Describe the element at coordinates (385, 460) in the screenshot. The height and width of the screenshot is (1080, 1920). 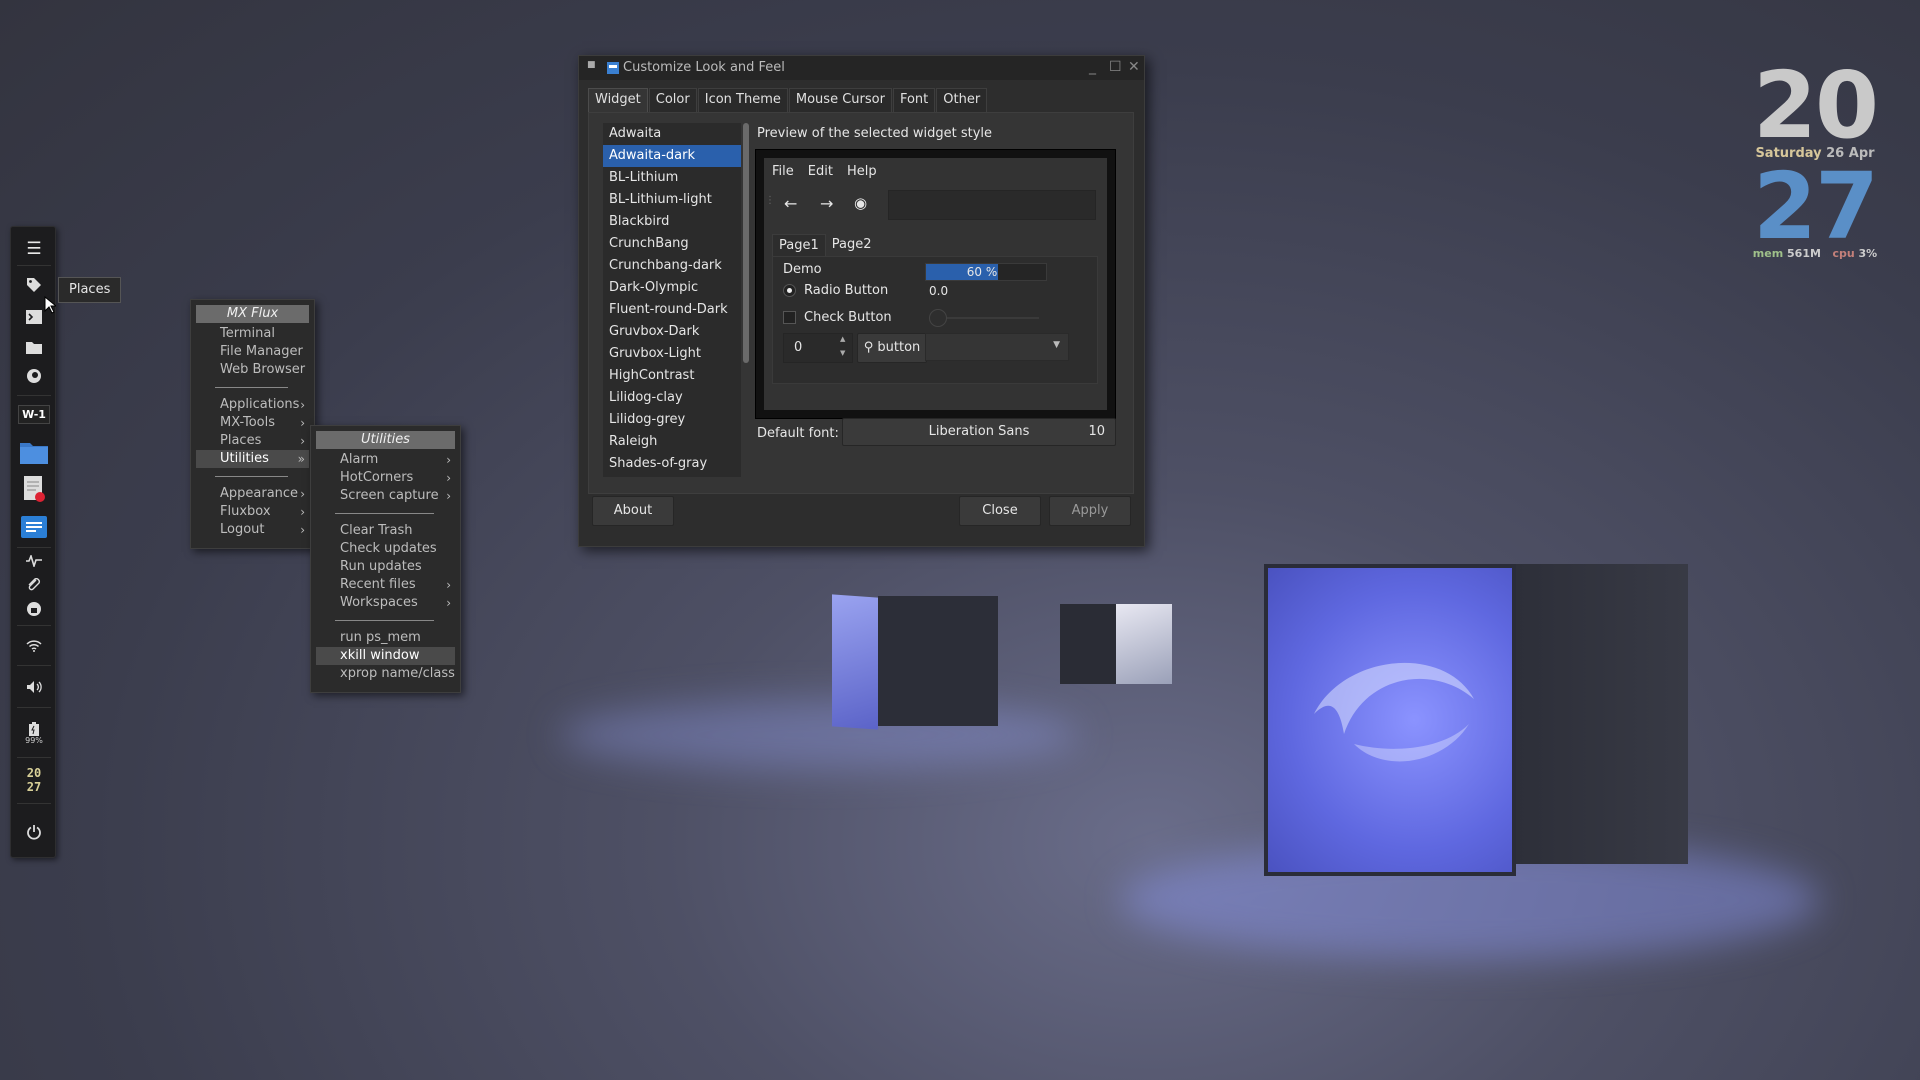
I see `menu-item-alarm: Alarm ›` at that location.